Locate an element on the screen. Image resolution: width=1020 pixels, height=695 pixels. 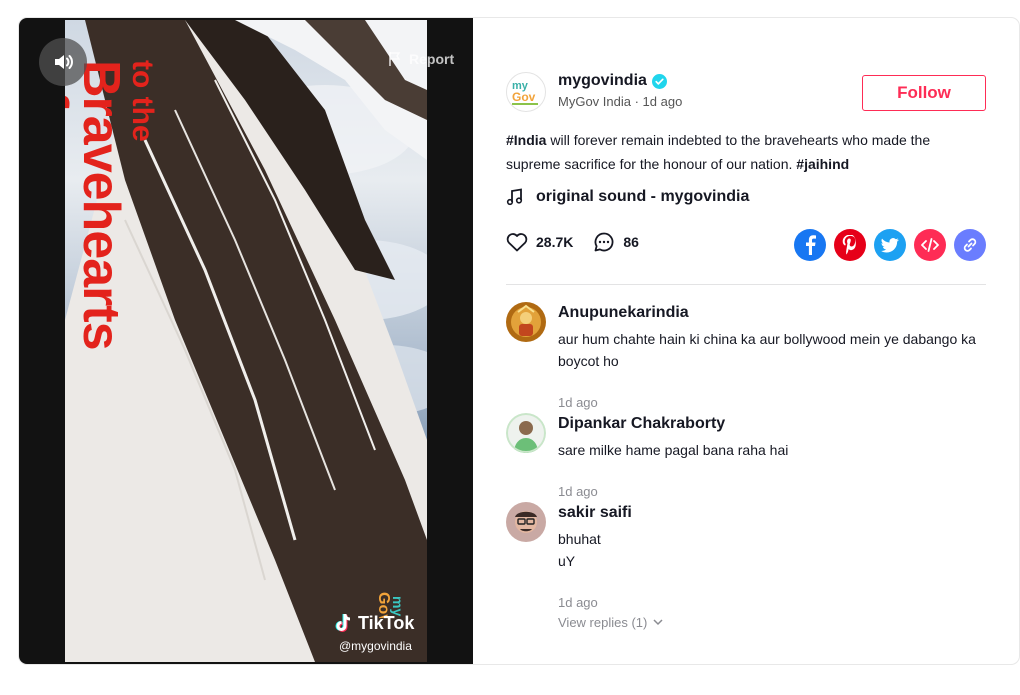
divider is located at coordinates (746, 284).